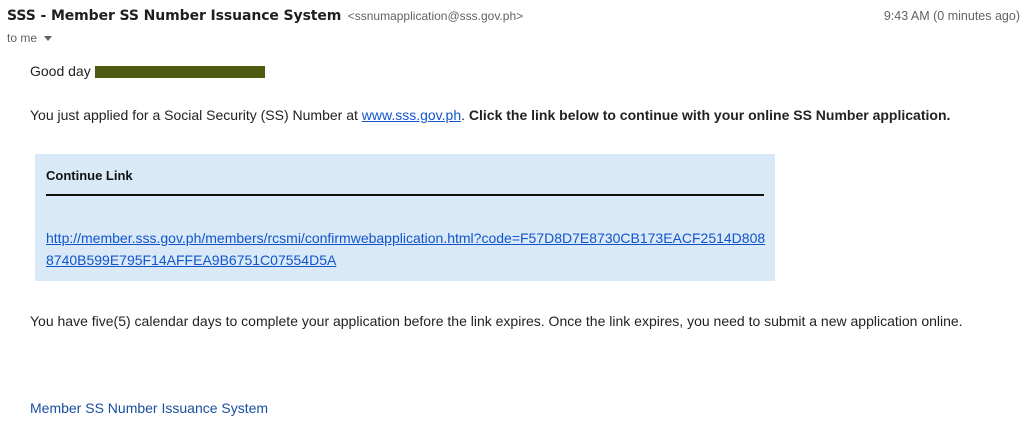 This screenshot has width=1024, height=421. I want to click on sender-email: <ssnumapplication@sss.gov.ph>, so click(435, 16).